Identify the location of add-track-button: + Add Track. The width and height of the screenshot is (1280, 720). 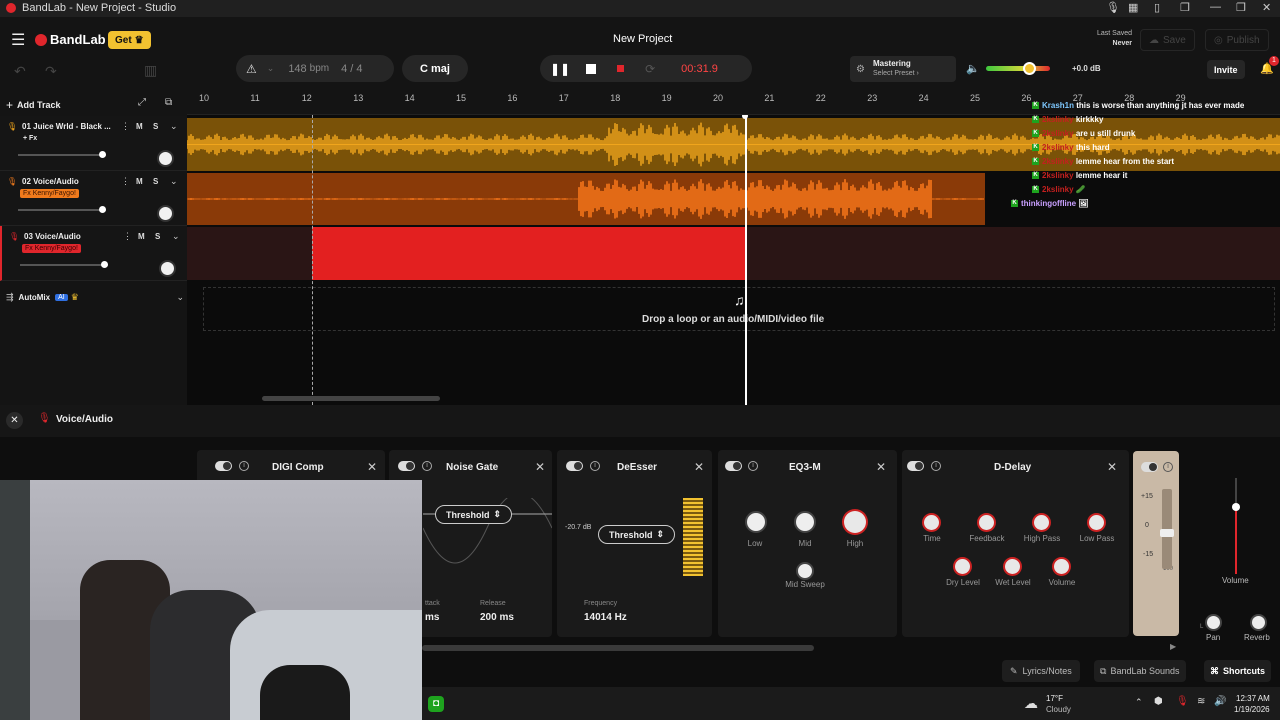
(33, 104).